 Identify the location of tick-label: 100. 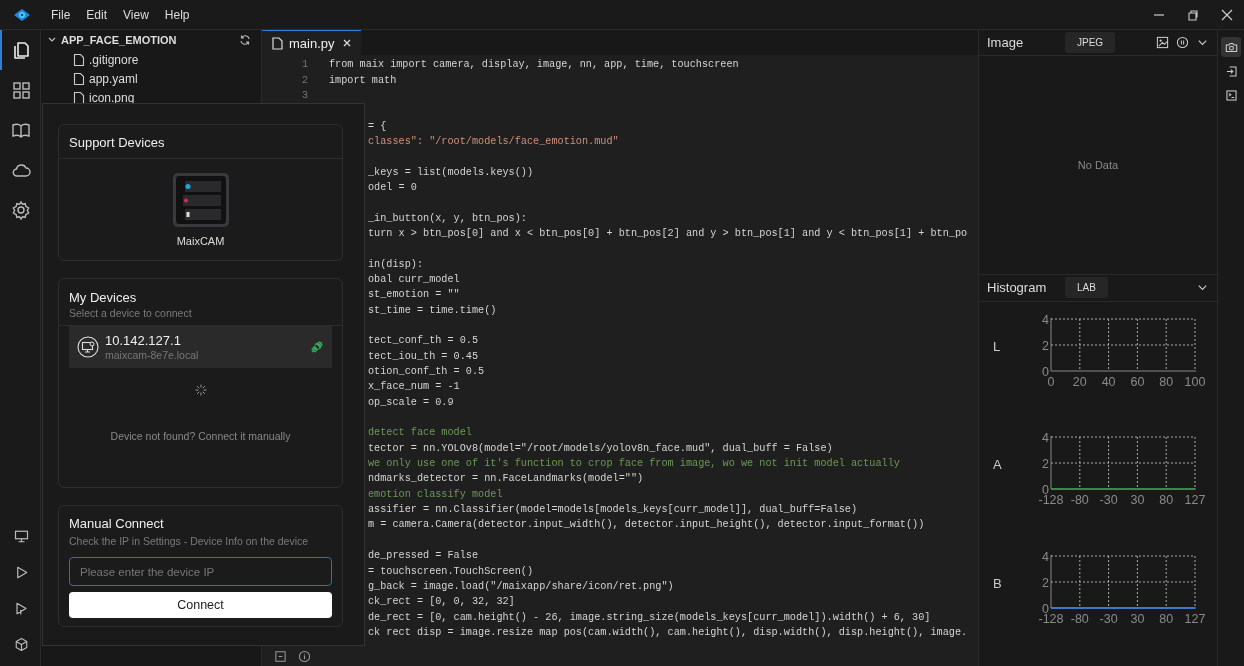
(1195, 381).